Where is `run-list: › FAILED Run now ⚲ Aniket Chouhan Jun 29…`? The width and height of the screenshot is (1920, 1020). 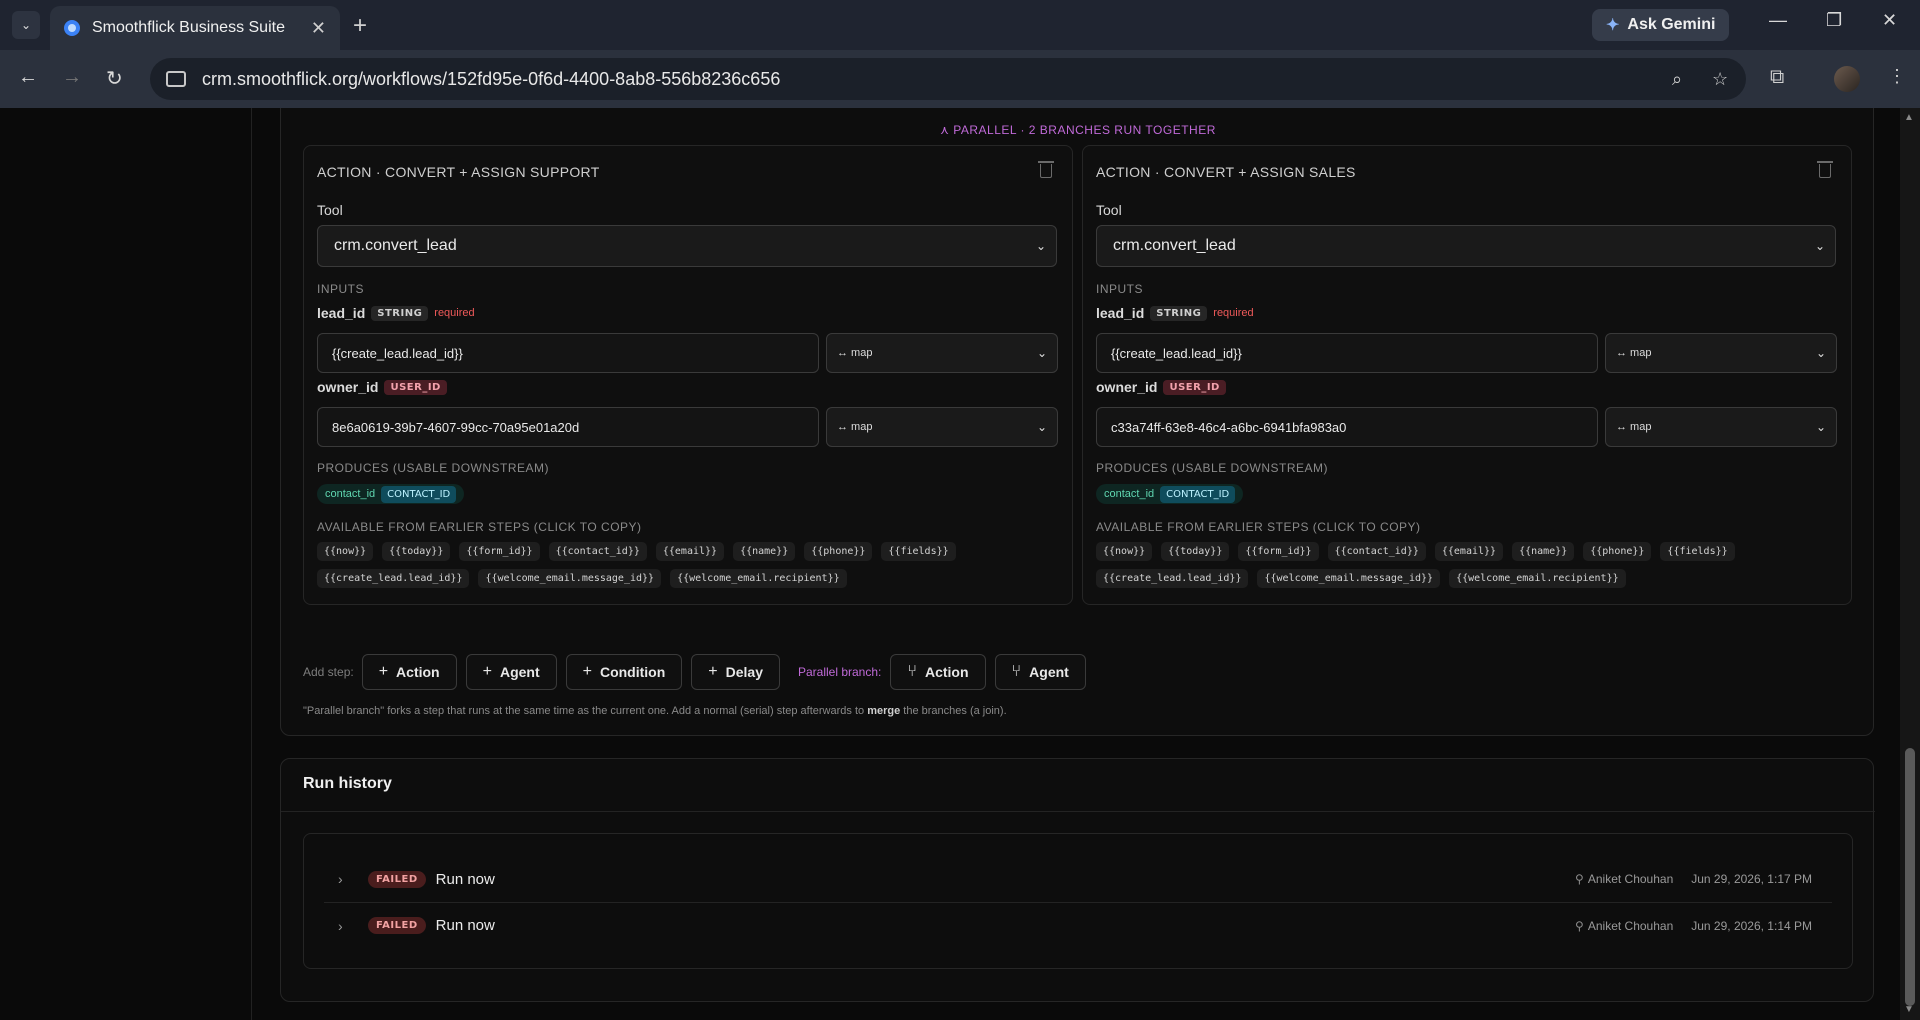
run-list: › FAILED Run now ⚲ Aniket Chouhan Jun 29… is located at coordinates (1078, 901).